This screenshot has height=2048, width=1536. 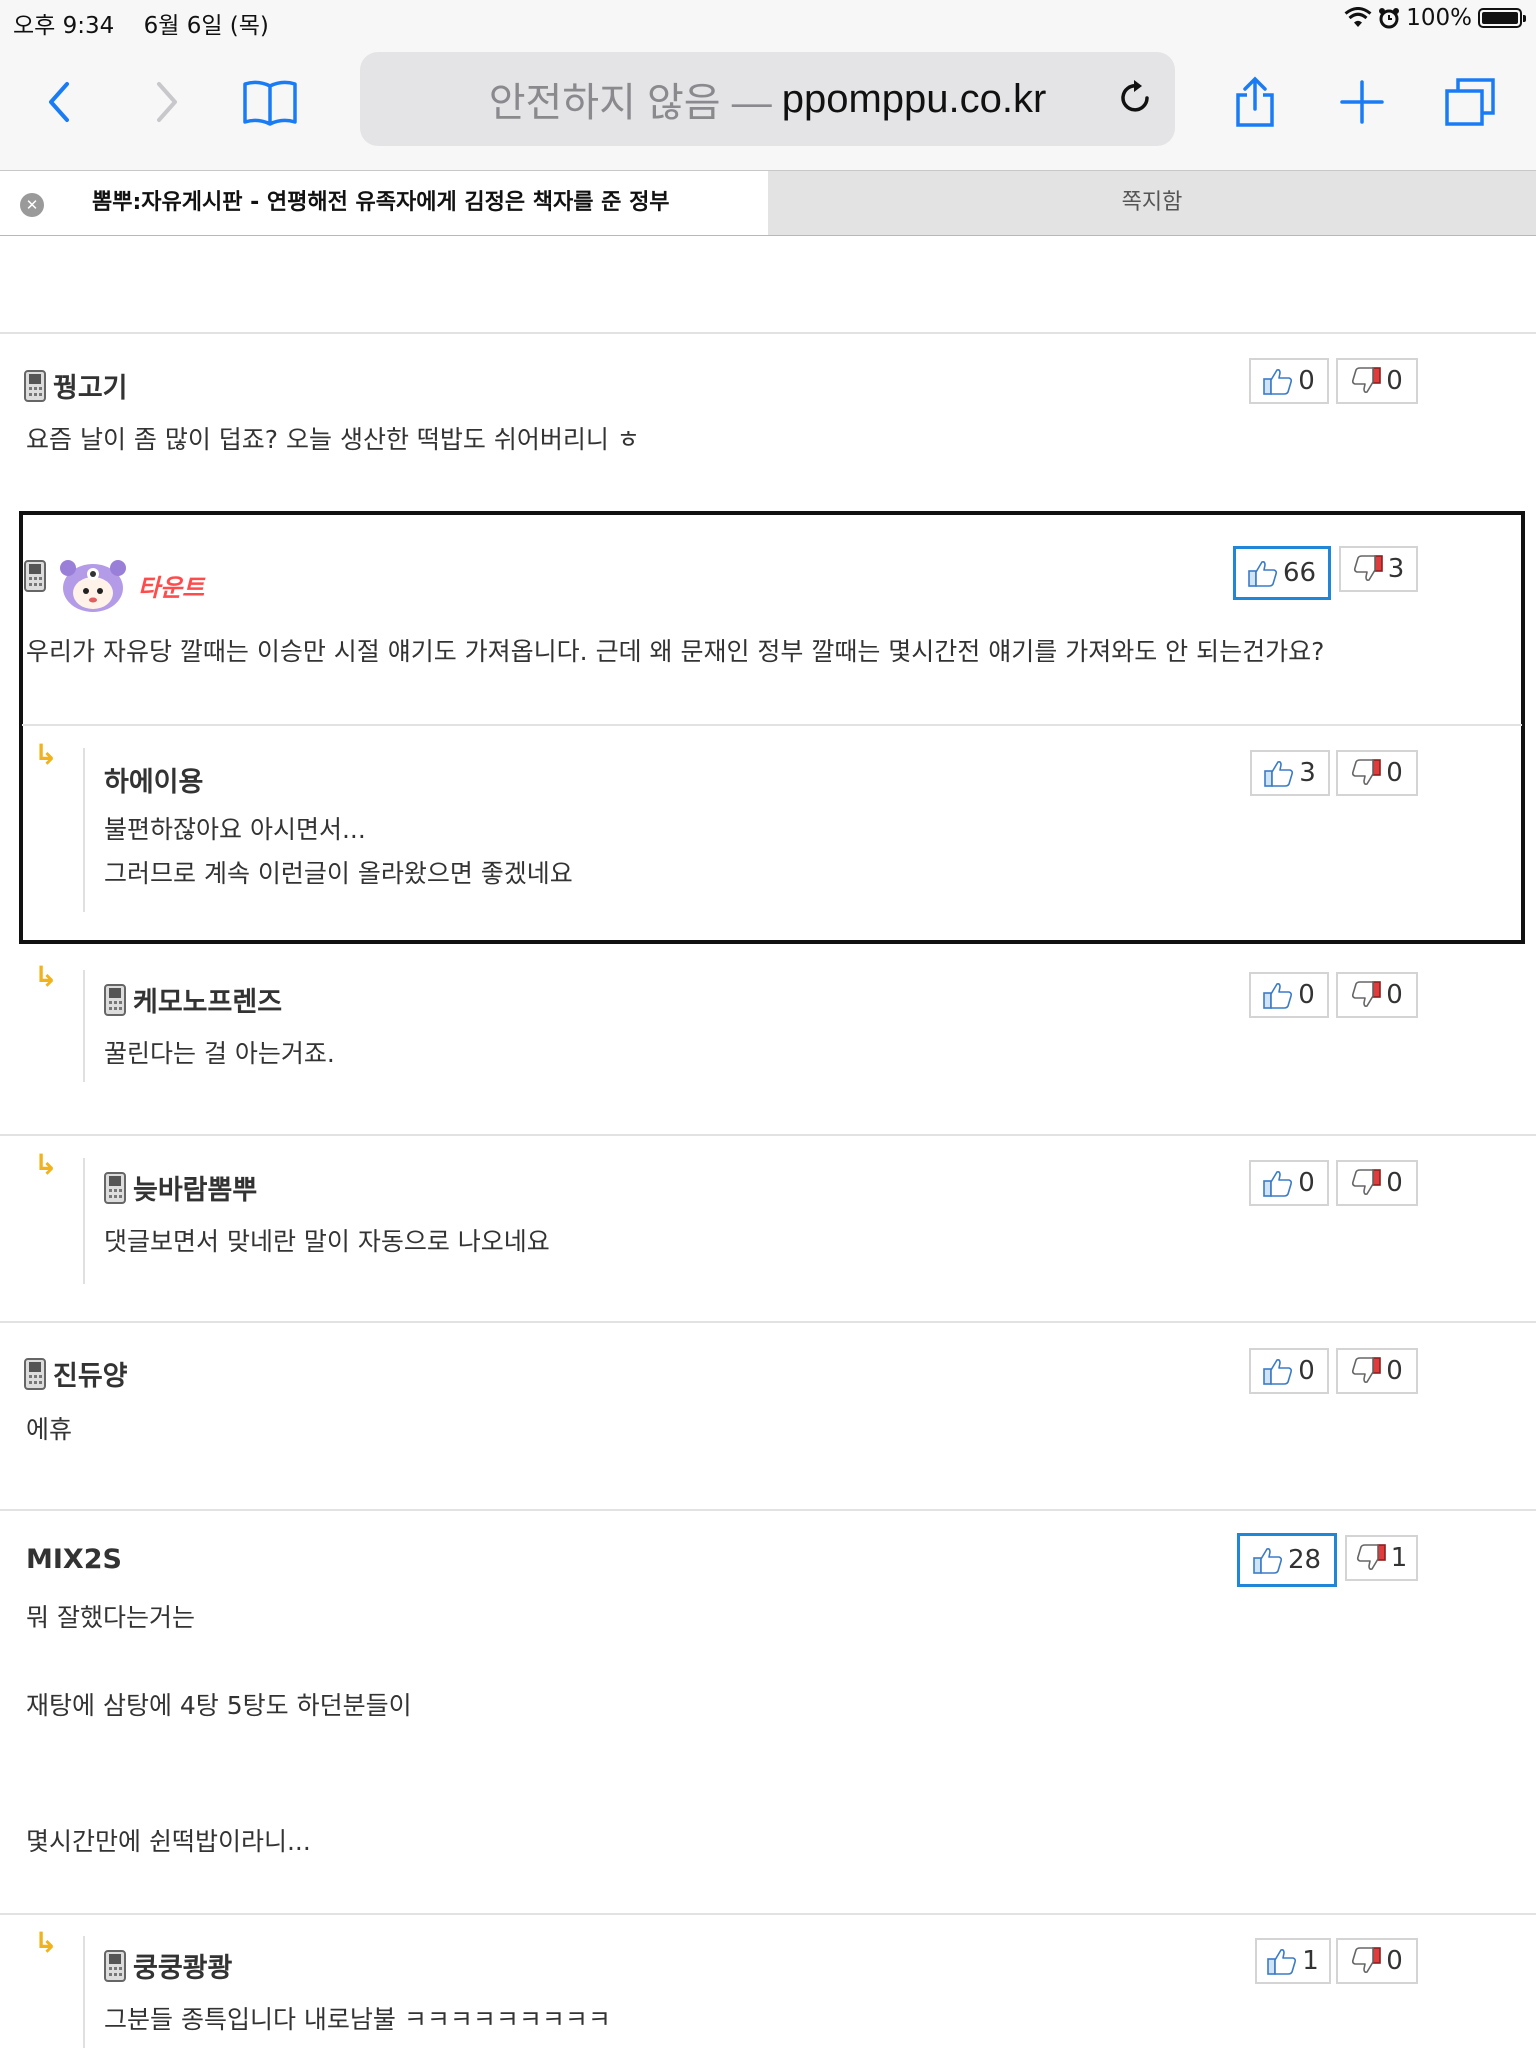 I want to click on comment-text: 그러므로 계속 이런글이 올라왔으면 좋겠네요, so click(x=338, y=873).